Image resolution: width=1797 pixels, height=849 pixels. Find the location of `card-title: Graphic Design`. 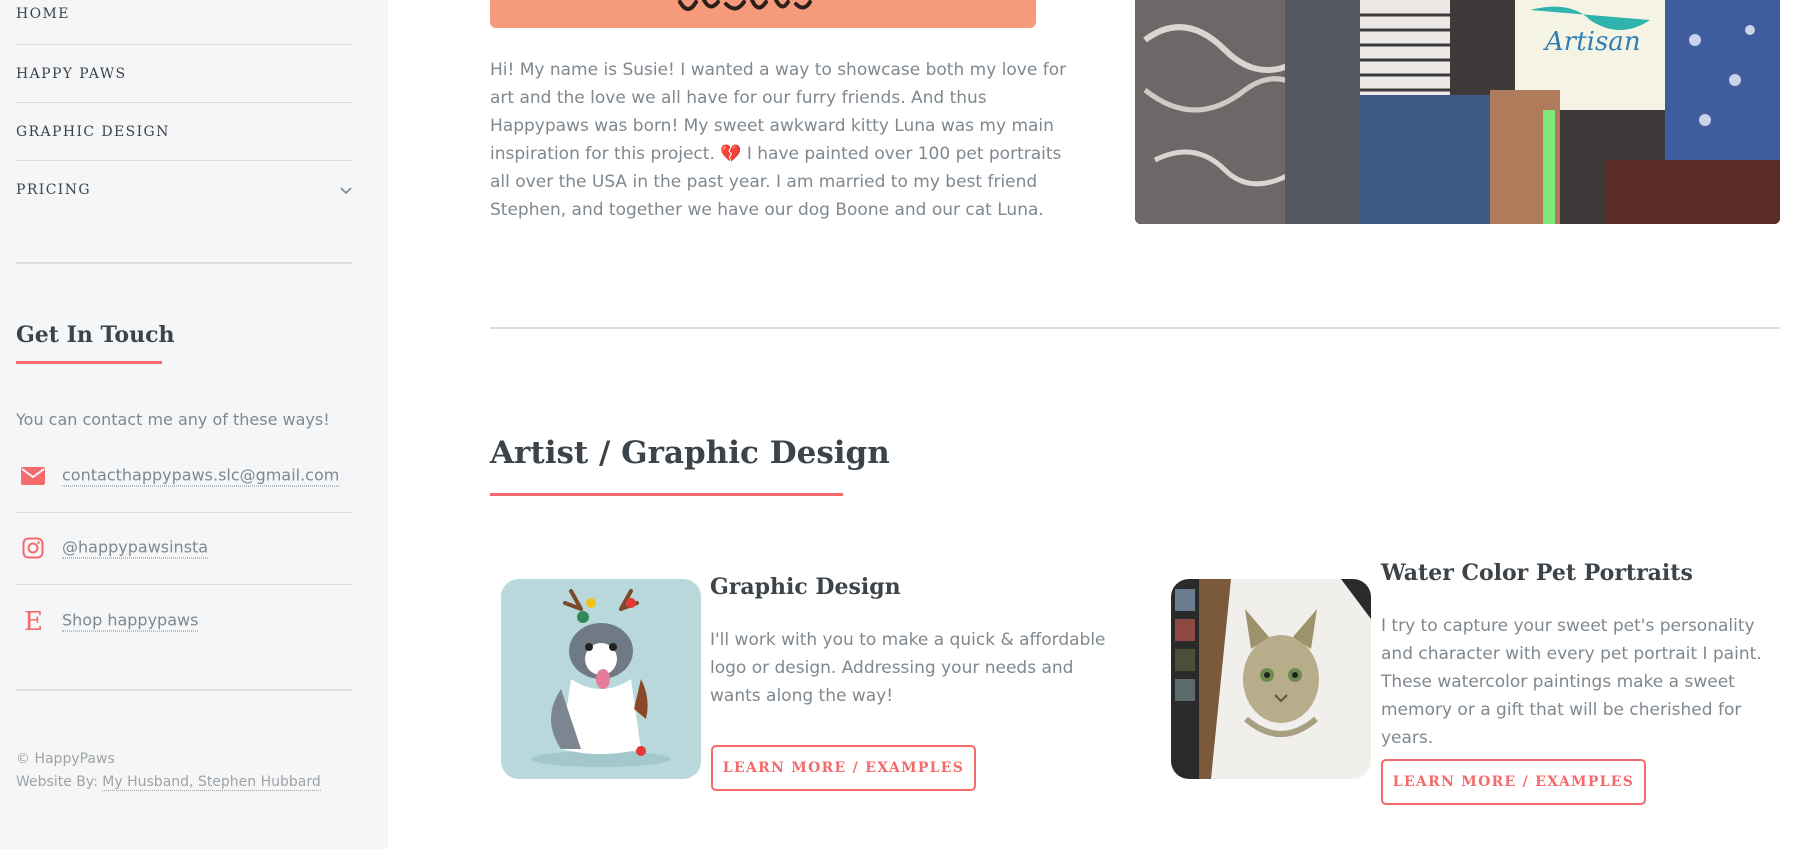

card-title: Graphic Design is located at coordinates (805, 587).